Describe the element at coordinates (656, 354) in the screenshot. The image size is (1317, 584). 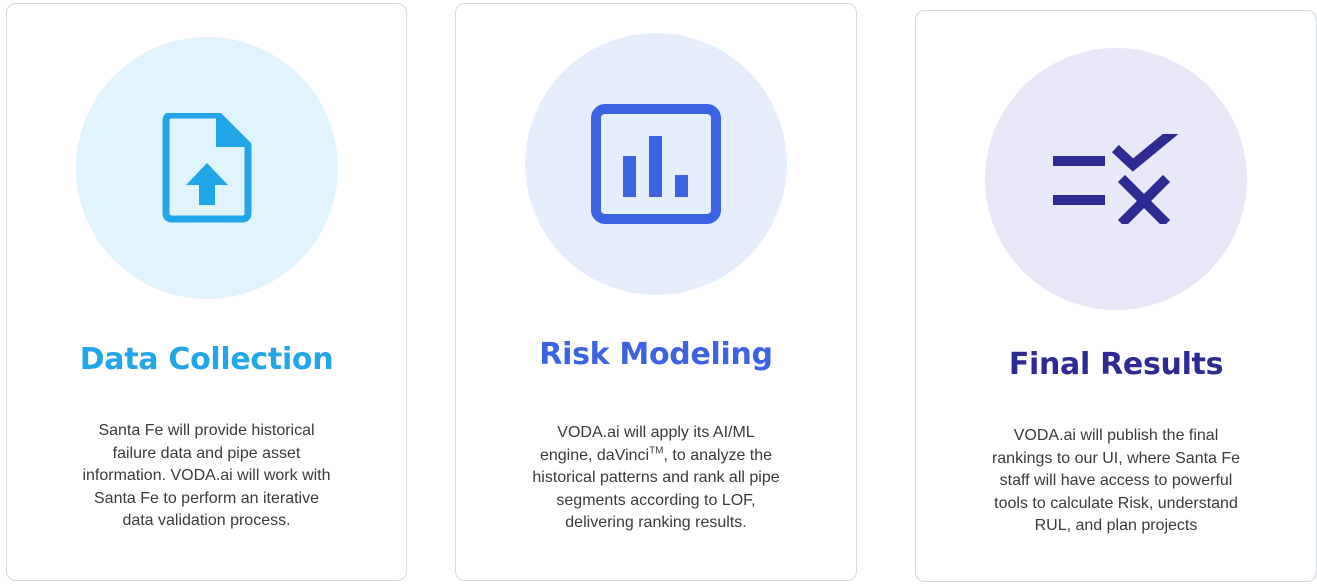
I see `card-title: Risk Modeling` at that location.